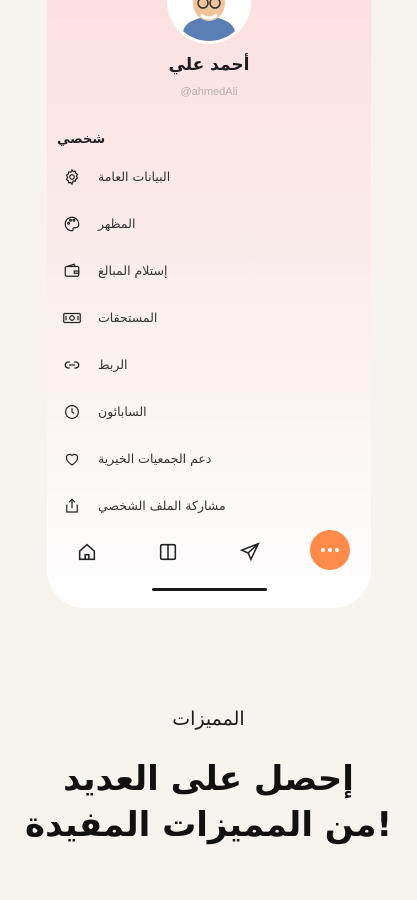 The height and width of the screenshot is (900, 417). What do you see at coordinates (209, 22) in the screenshot?
I see `avatar` at bounding box center [209, 22].